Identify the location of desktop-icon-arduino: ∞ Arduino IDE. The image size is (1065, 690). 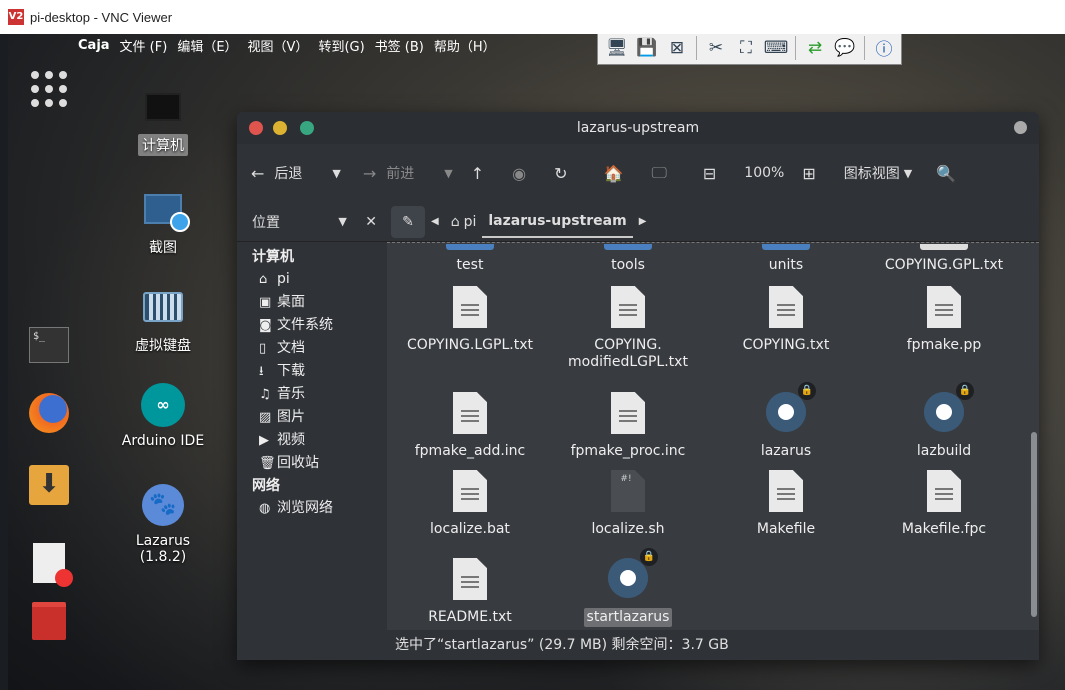
(163, 416).